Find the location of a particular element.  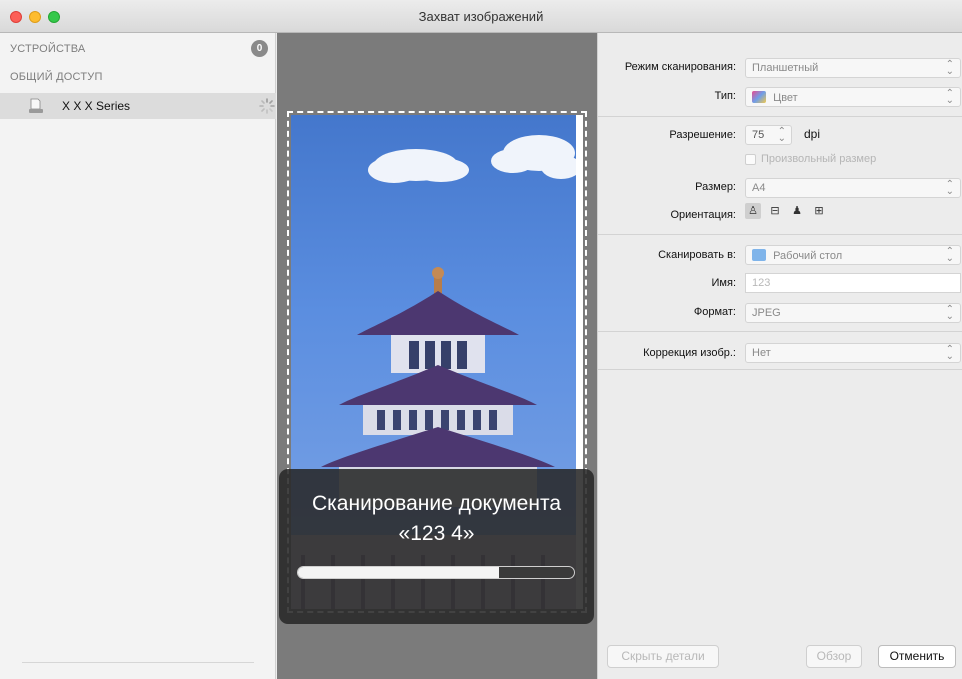

type-value: Цвет is located at coordinates (785, 98).